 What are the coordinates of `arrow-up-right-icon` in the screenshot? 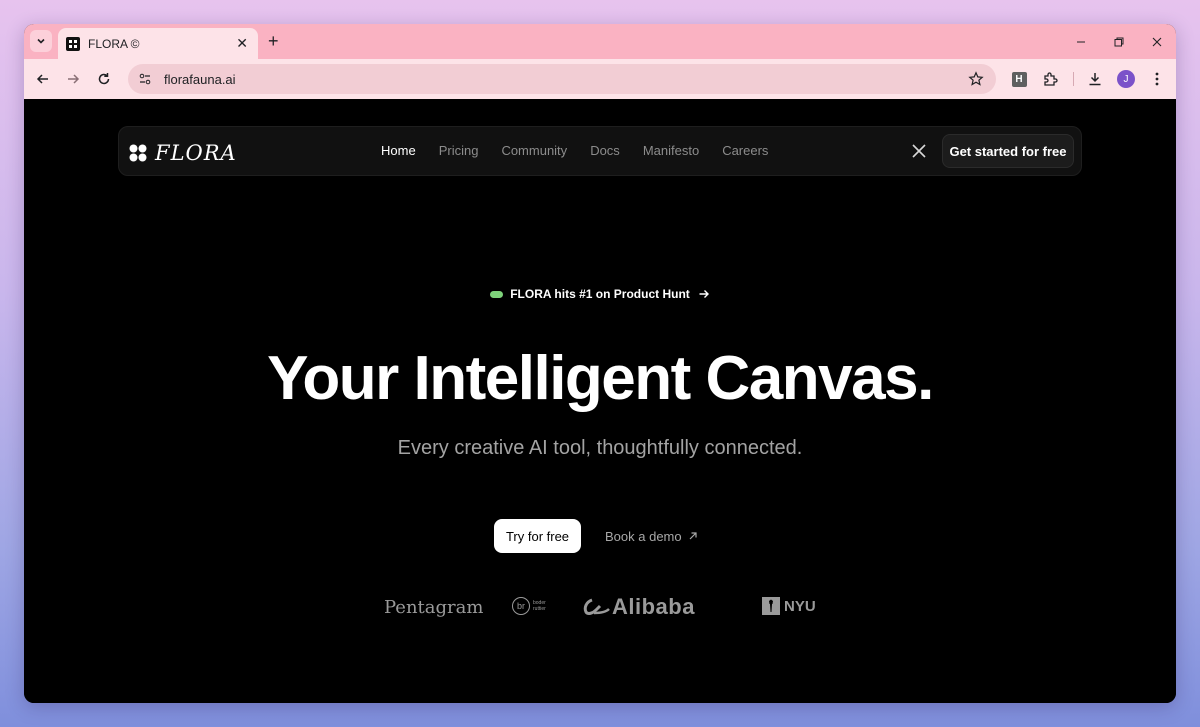 It's located at (693, 536).